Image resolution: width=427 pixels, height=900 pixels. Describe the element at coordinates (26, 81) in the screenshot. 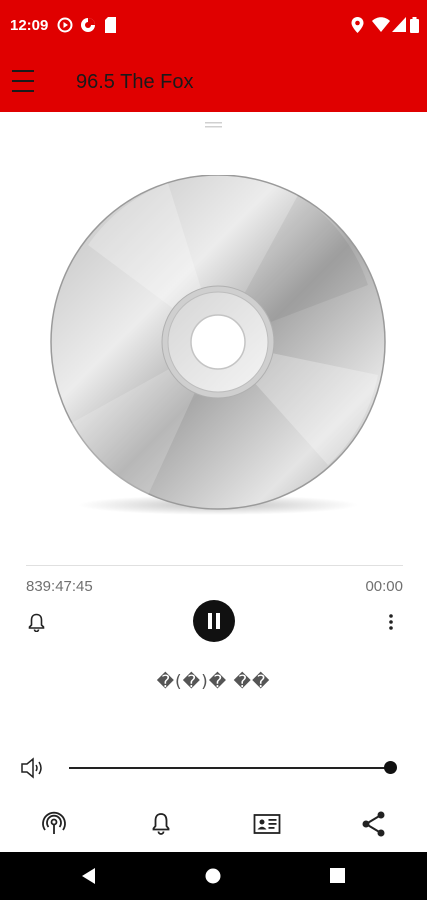

I see `hamburger-menu-icon` at that location.